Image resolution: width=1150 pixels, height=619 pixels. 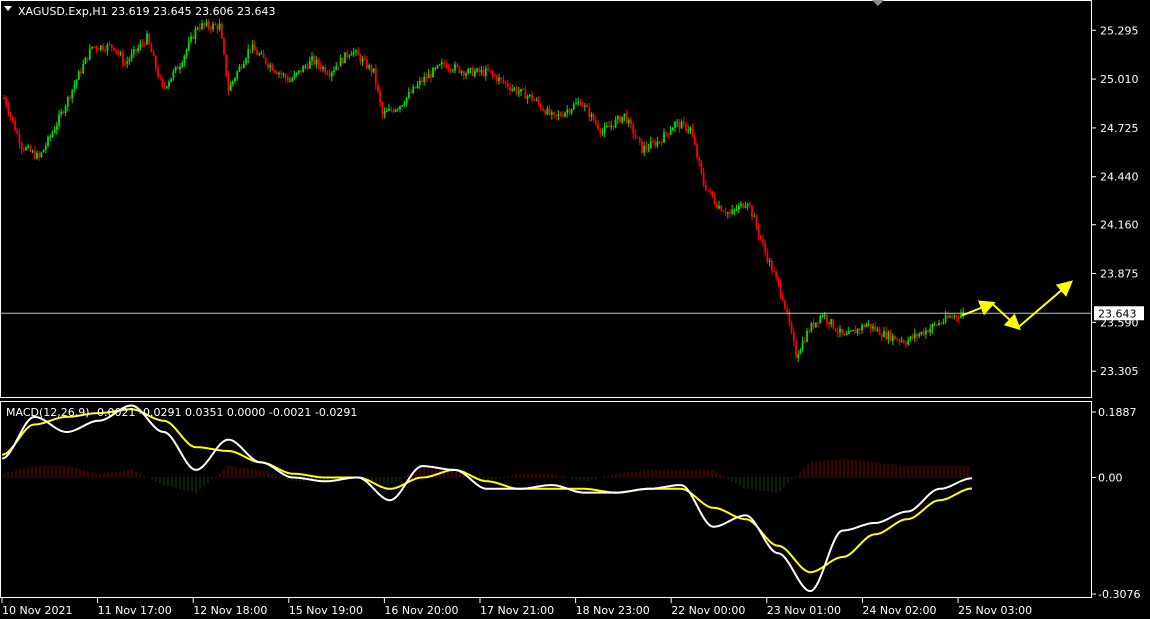 What do you see at coordinates (1119, 79) in the screenshot?
I see `price-tick-label: 25.010` at bounding box center [1119, 79].